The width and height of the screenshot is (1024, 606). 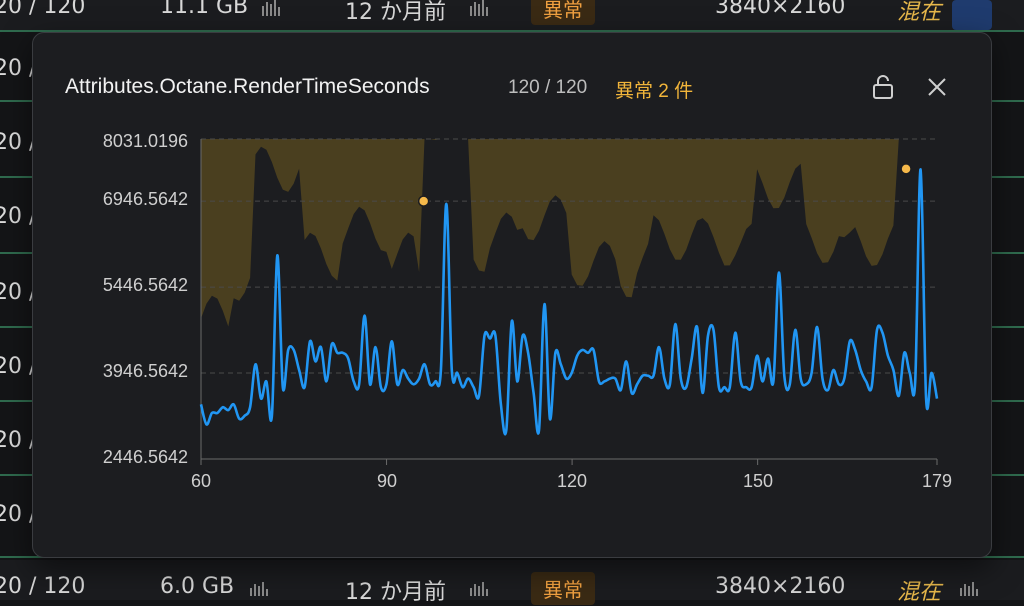 I want to click on row-size: 11.1 GB, so click(x=204, y=9).